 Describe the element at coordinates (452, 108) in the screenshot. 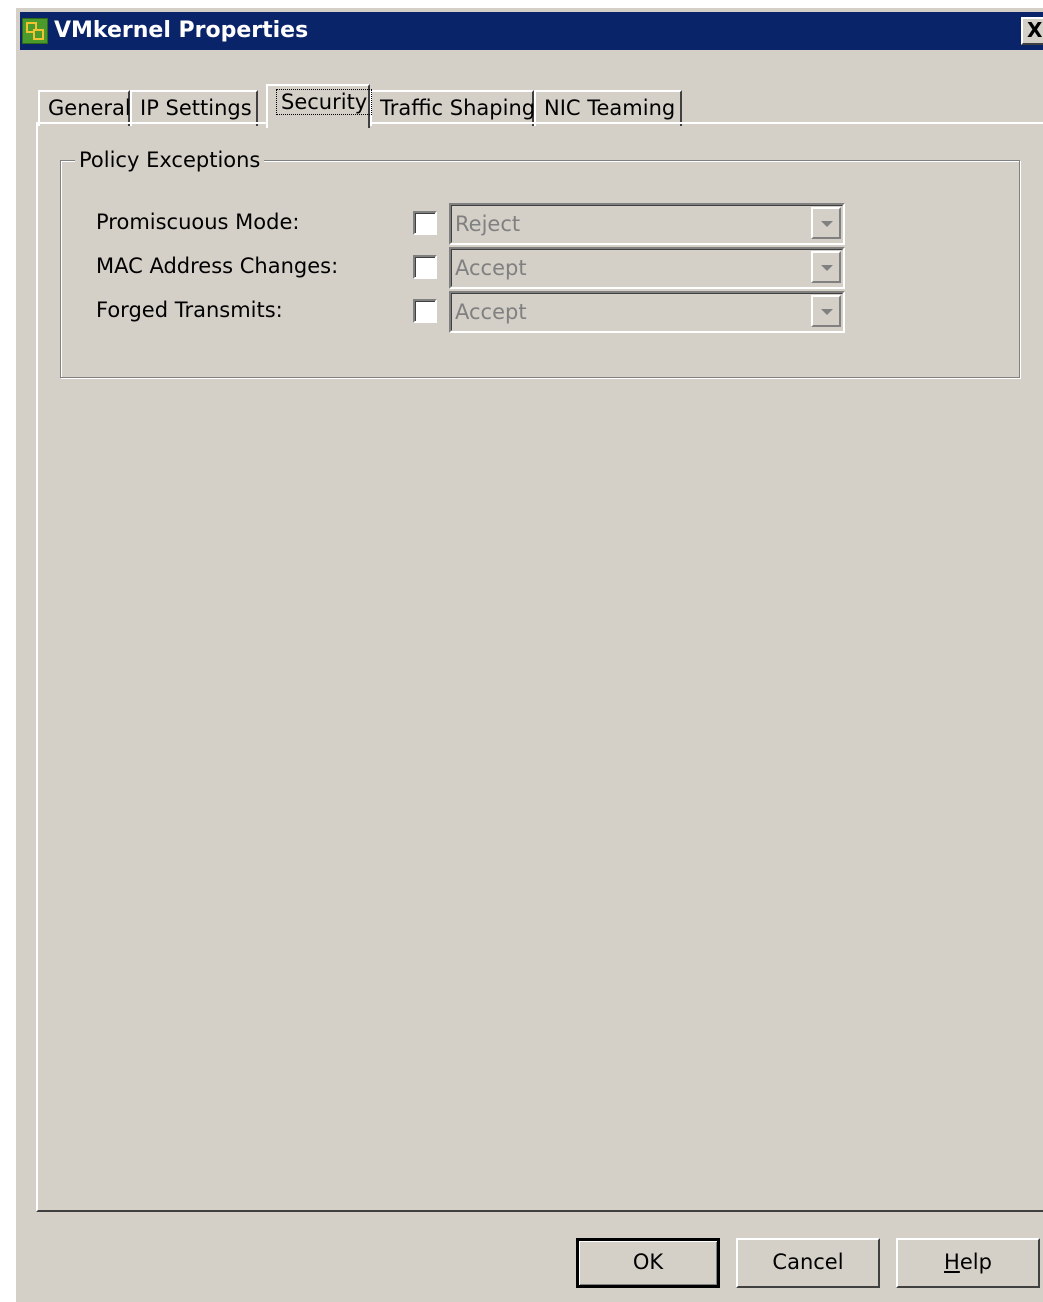

I see `tab-traffic-shaping: Traffic Shaping` at that location.